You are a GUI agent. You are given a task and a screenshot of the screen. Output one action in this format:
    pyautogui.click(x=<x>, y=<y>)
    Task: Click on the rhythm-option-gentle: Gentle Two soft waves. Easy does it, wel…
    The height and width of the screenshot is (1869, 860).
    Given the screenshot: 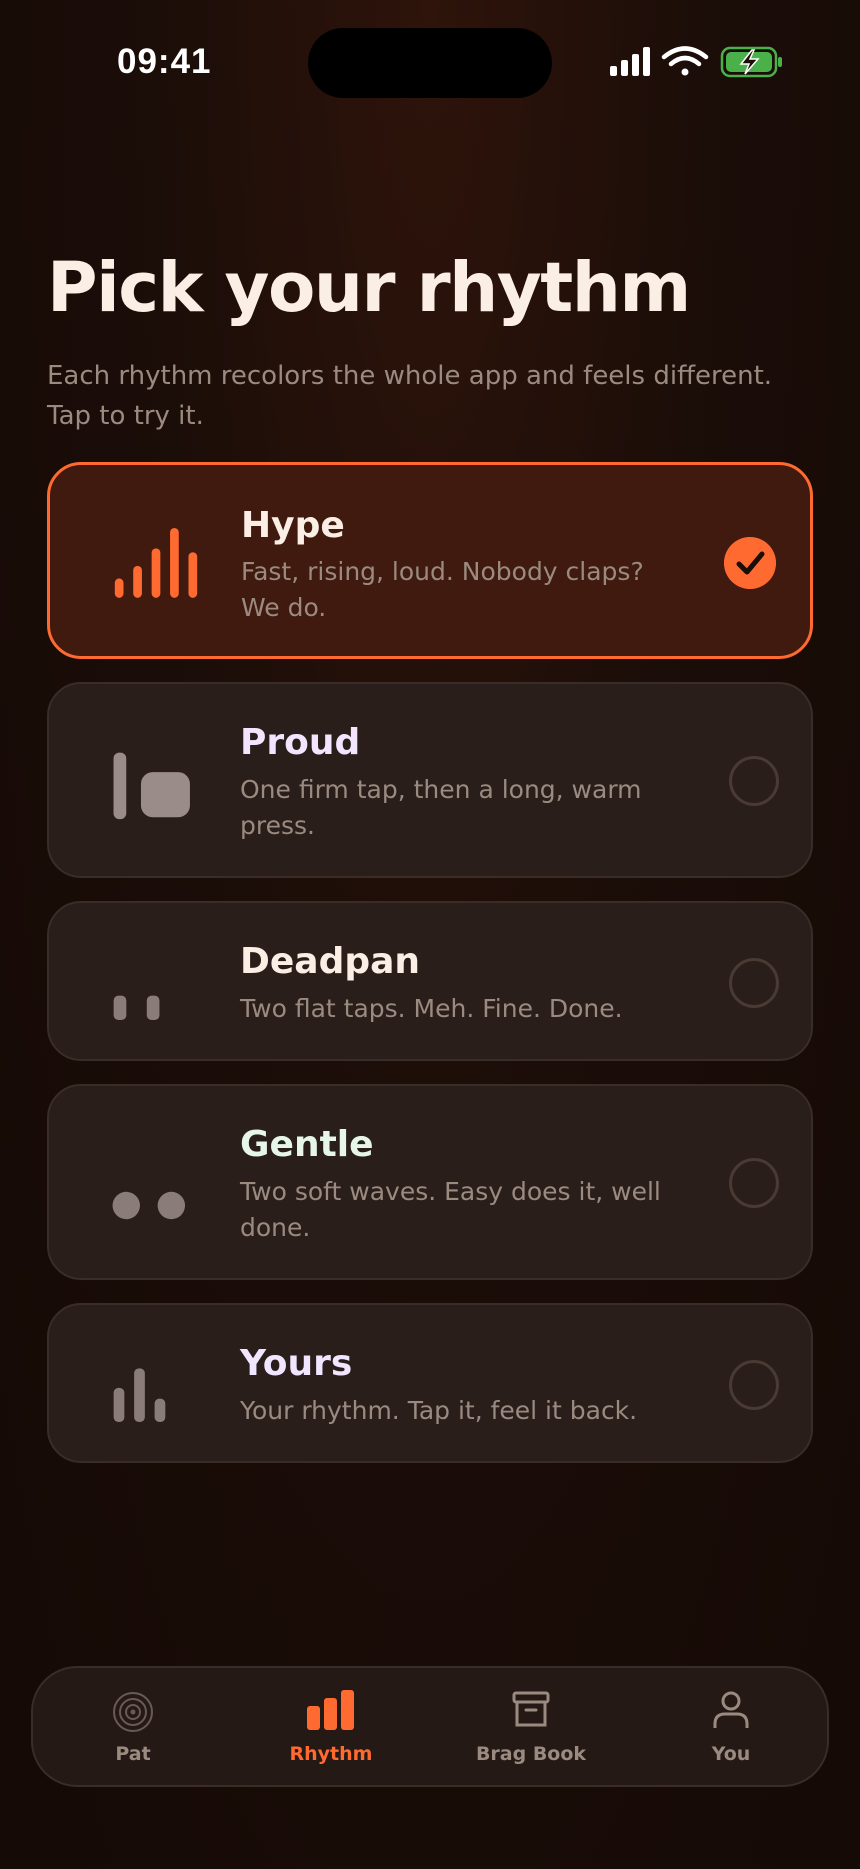 What is the action you would take?
    pyautogui.click(x=430, y=1182)
    